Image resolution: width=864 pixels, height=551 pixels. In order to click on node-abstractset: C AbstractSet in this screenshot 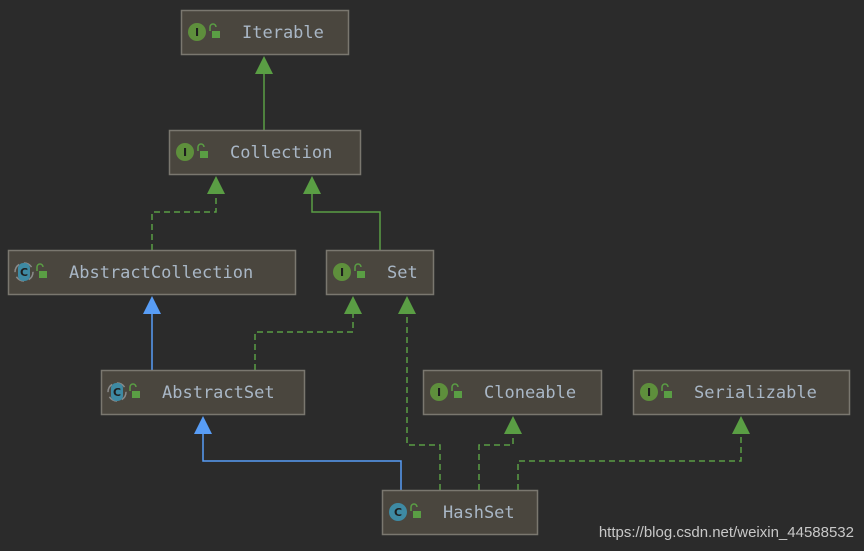, I will do `click(203, 392)`.